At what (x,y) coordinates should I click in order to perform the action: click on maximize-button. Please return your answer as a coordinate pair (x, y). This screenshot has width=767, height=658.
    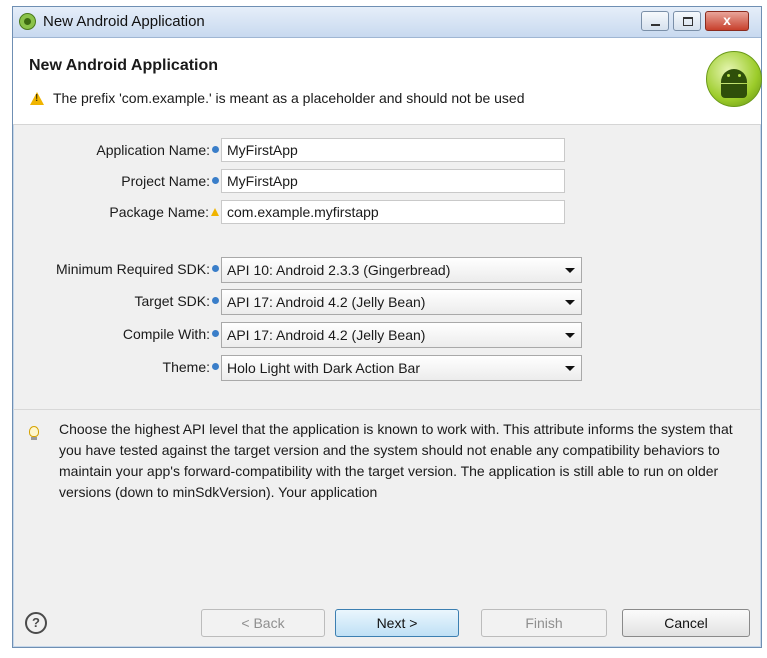
    Looking at the image, I should click on (687, 21).